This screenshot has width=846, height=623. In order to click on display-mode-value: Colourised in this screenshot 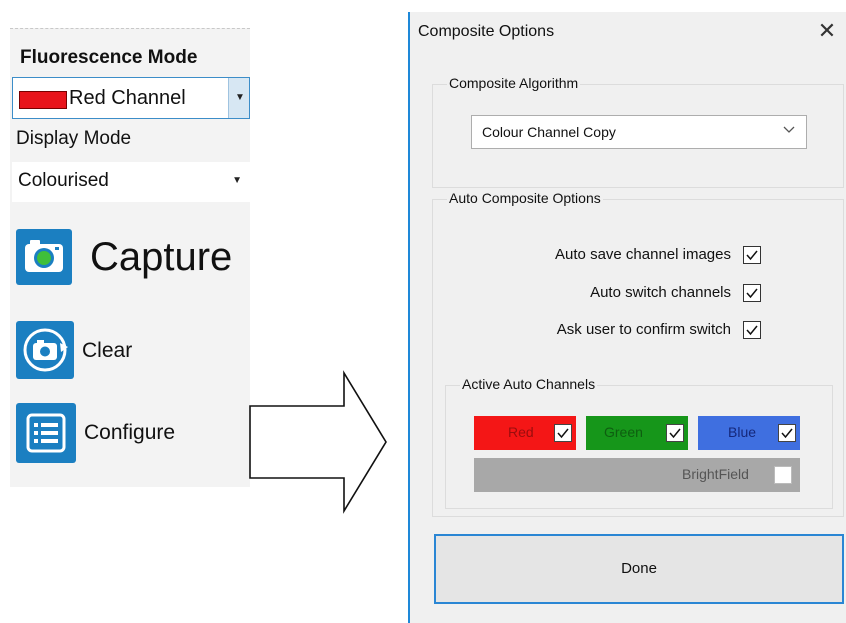, I will do `click(63, 180)`.